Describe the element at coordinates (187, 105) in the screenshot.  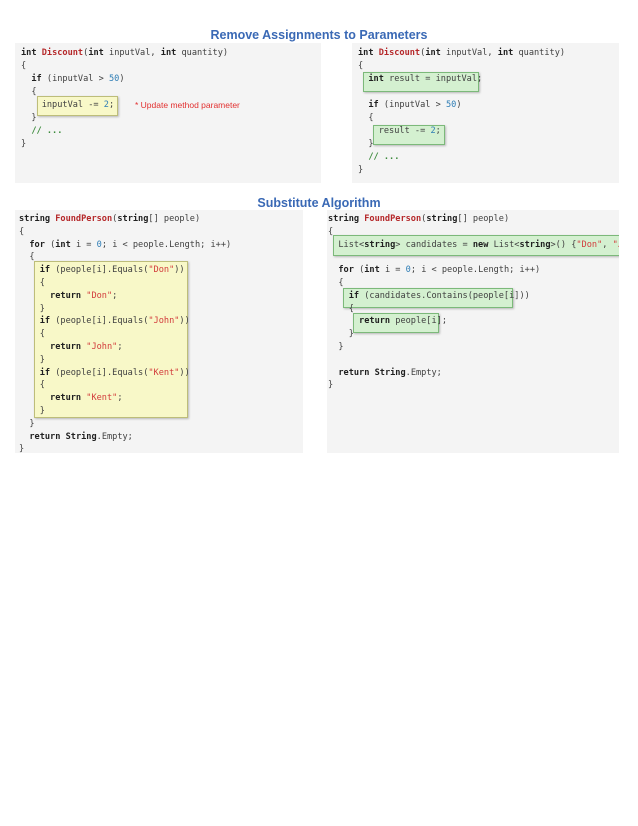
I see `update-method-parameter-note: * Update method parameter` at that location.